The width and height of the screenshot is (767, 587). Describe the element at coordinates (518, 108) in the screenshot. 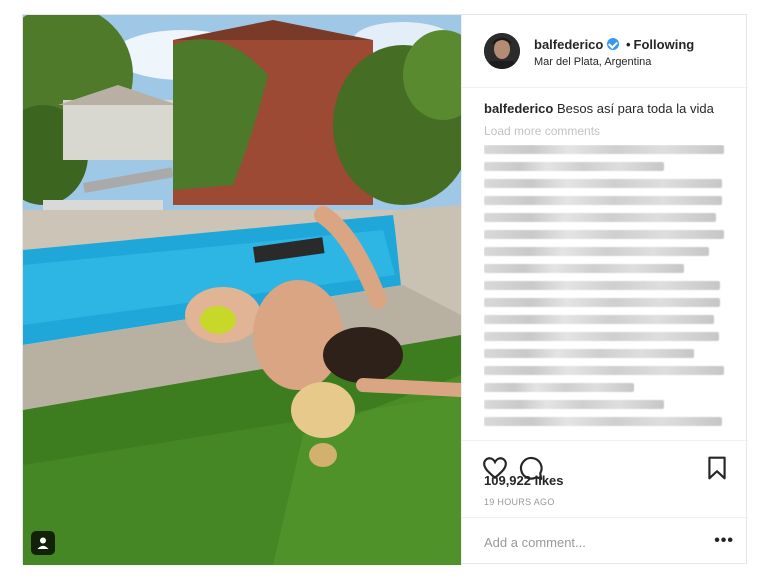

I see `caption-username: balfederico` at that location.